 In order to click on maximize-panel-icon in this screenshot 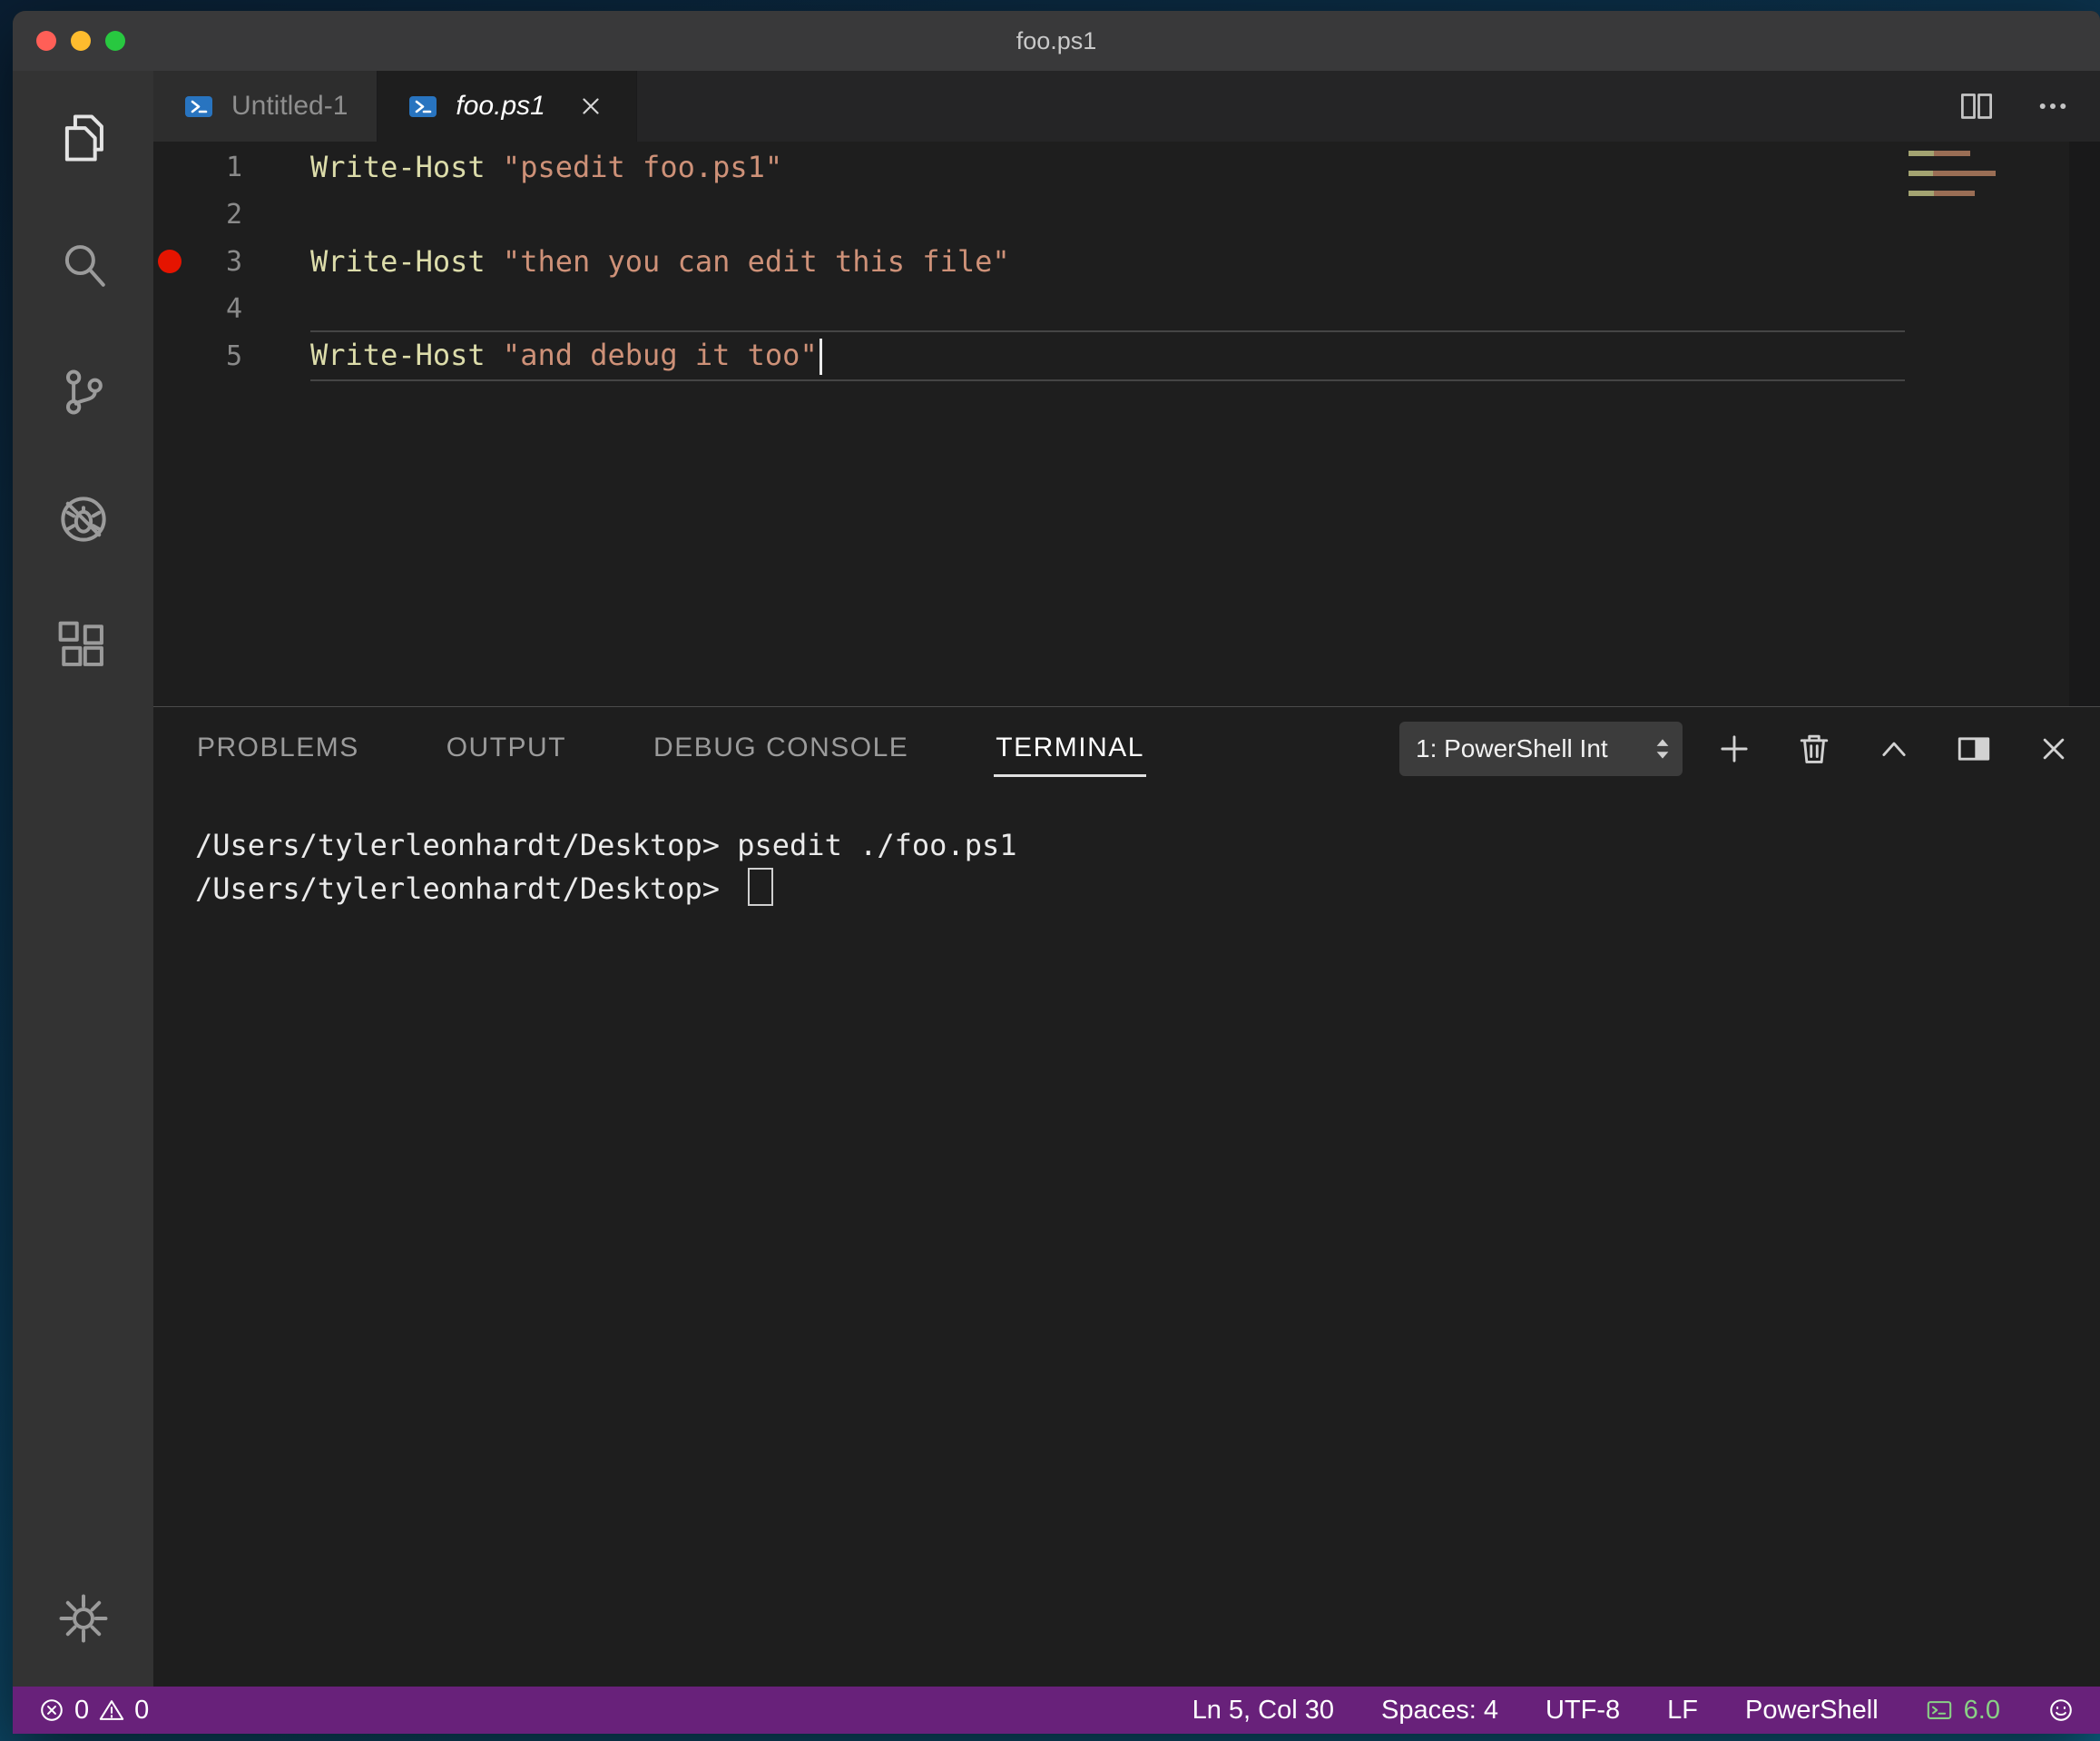, I will do `click(1894, 749)`.